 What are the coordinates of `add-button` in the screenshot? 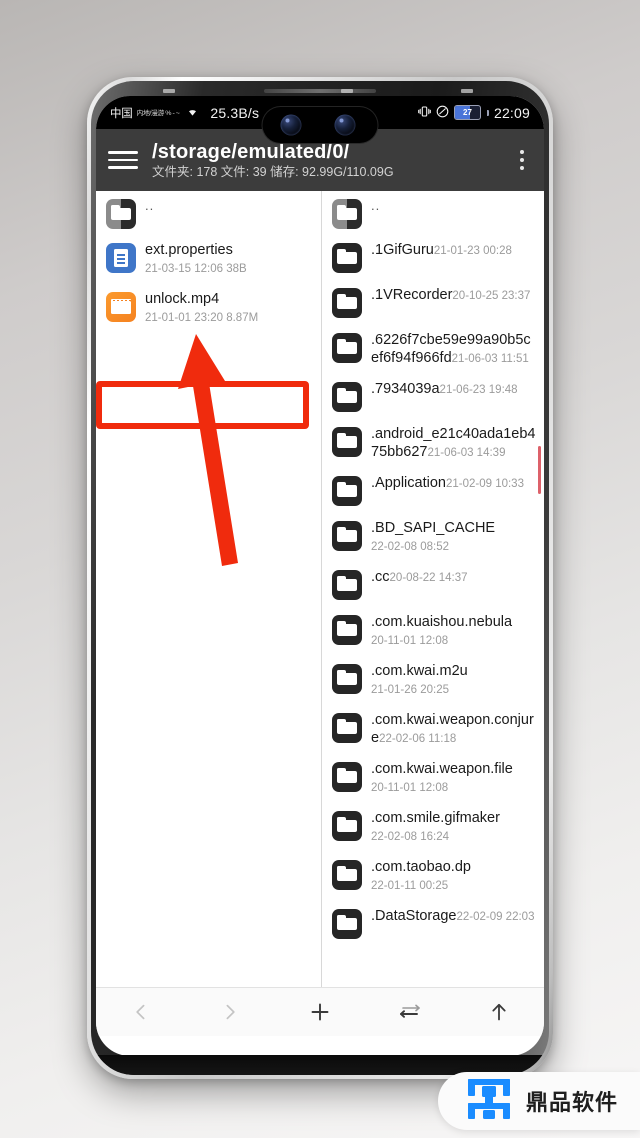 It's located at (320, 1012).